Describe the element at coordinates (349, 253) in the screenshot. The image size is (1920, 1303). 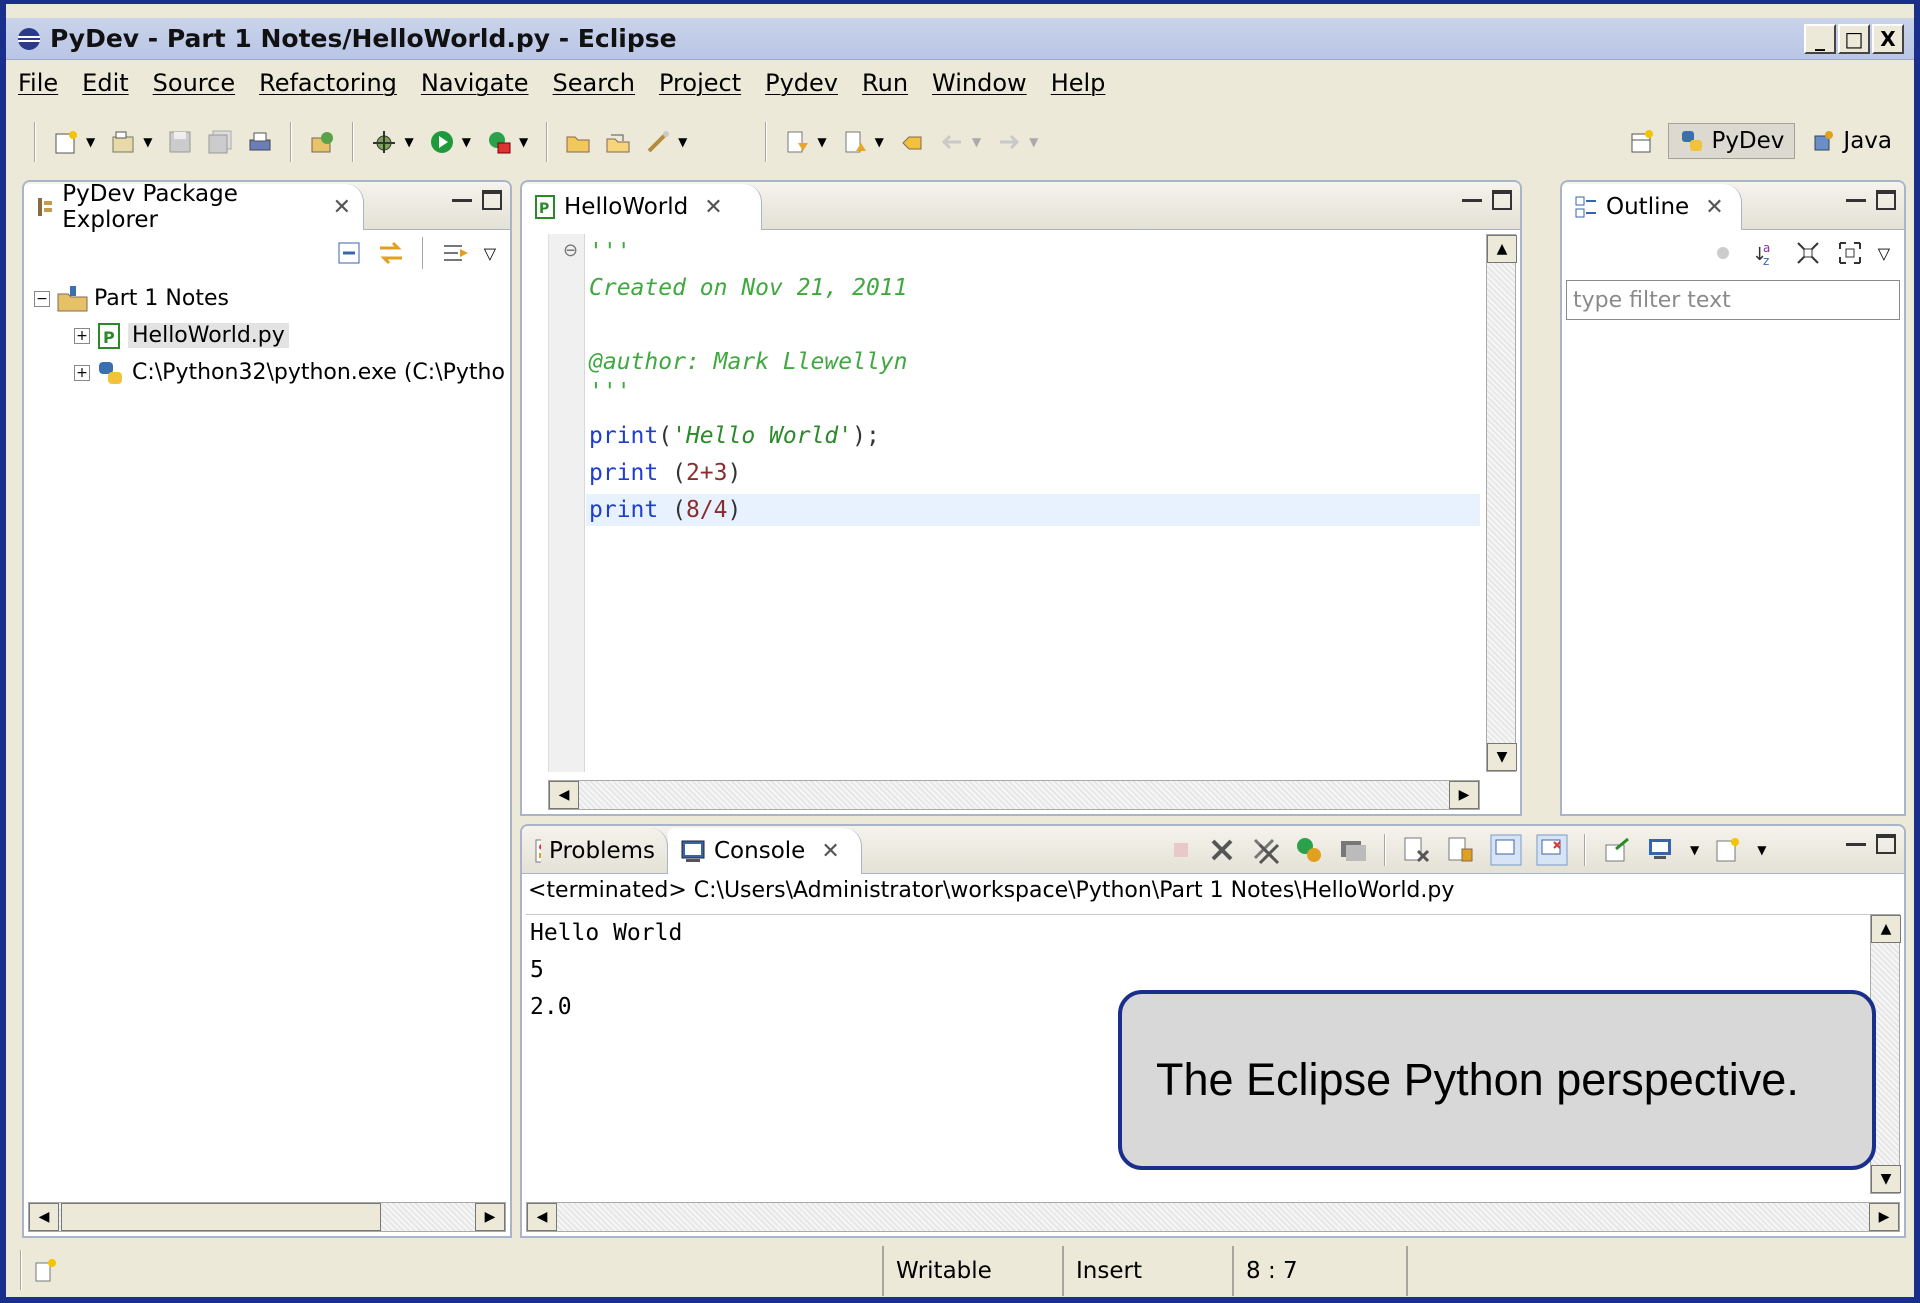
I see `collapse-all-icon` at that location.